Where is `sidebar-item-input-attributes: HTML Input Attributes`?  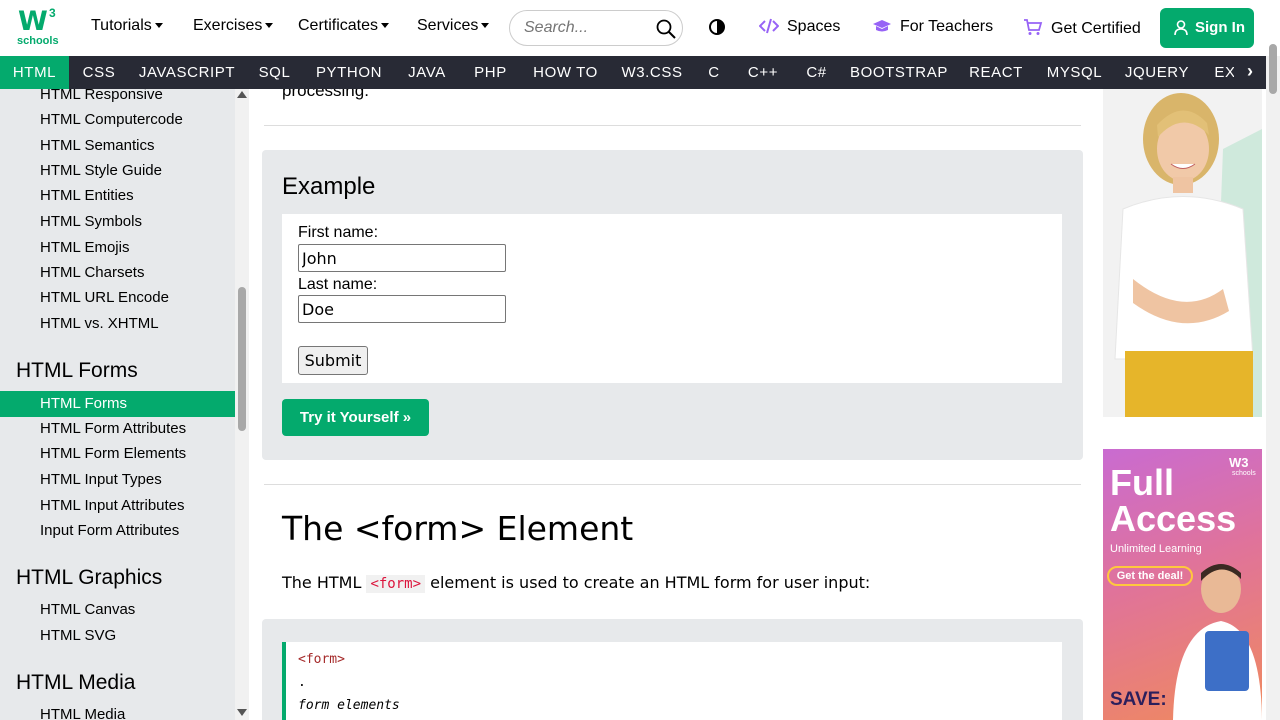 sidebar-item-input-attributes: HTML Input Attributes is located at coordinates (117, 507).